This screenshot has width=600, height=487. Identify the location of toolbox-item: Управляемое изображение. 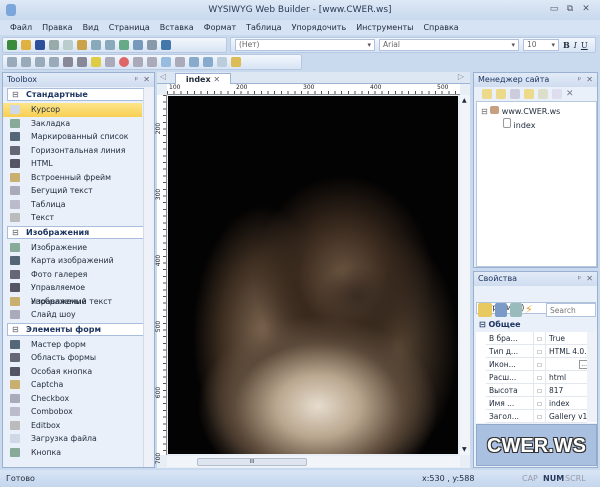
(72, 293).